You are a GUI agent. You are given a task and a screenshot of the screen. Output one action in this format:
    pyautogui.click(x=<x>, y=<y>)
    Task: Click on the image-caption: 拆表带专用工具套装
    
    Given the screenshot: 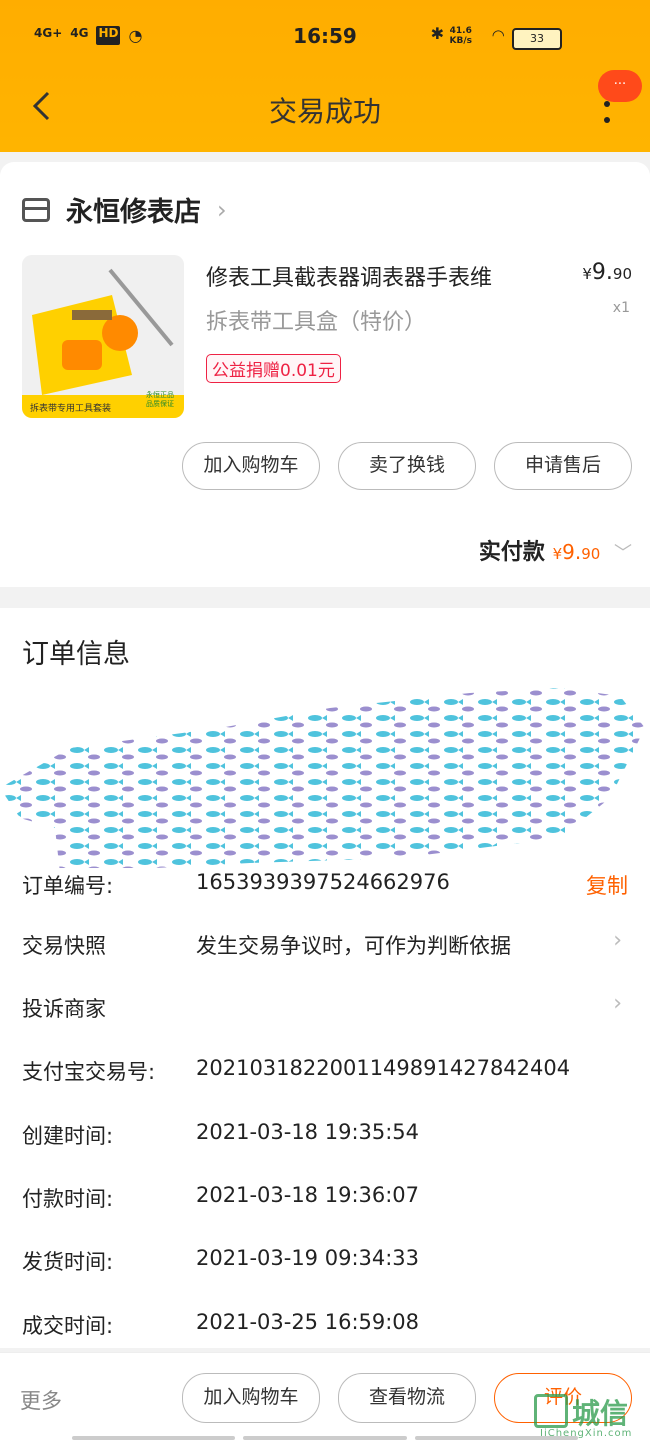 What is the action you would take?
    pyautogui.click(x=71, y=409)
    